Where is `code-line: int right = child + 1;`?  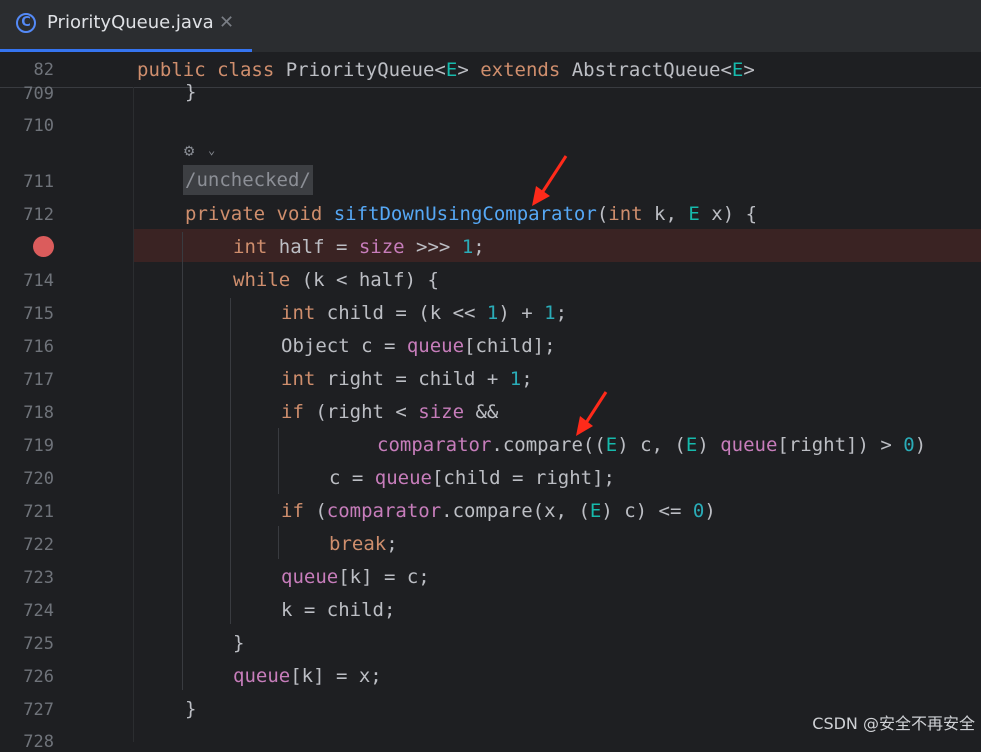
code-line: int right = child + 1; is located at coordinates (407, 379).